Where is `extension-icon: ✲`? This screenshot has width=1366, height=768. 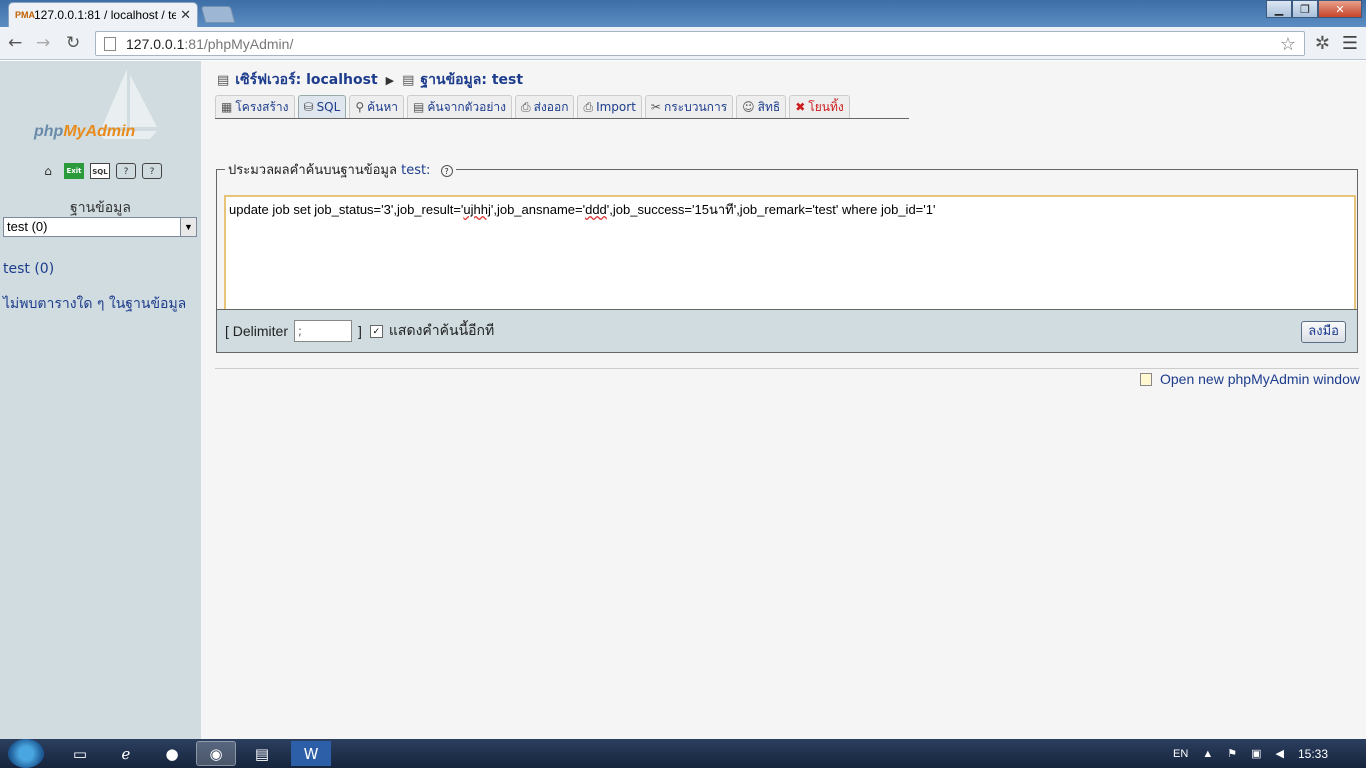
extension-icon: ✲ is located at coordinates (1322, 43).